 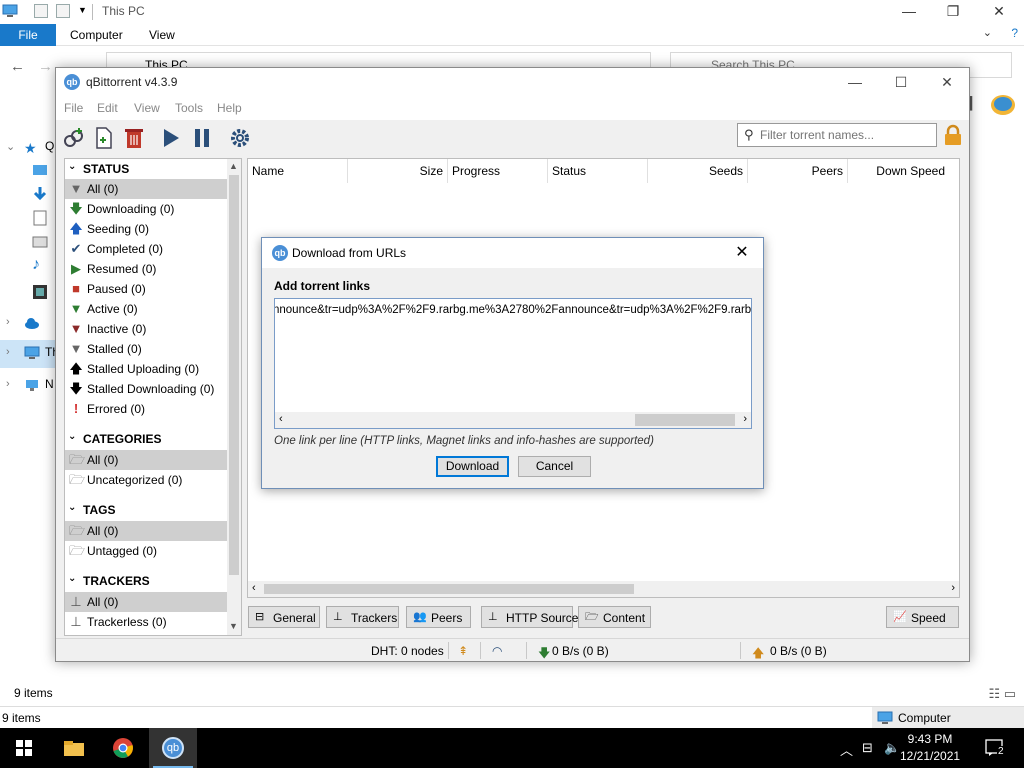 I want to click on trackers-section-header: ⌄ TRACKERS, so click(x=146, y=581).